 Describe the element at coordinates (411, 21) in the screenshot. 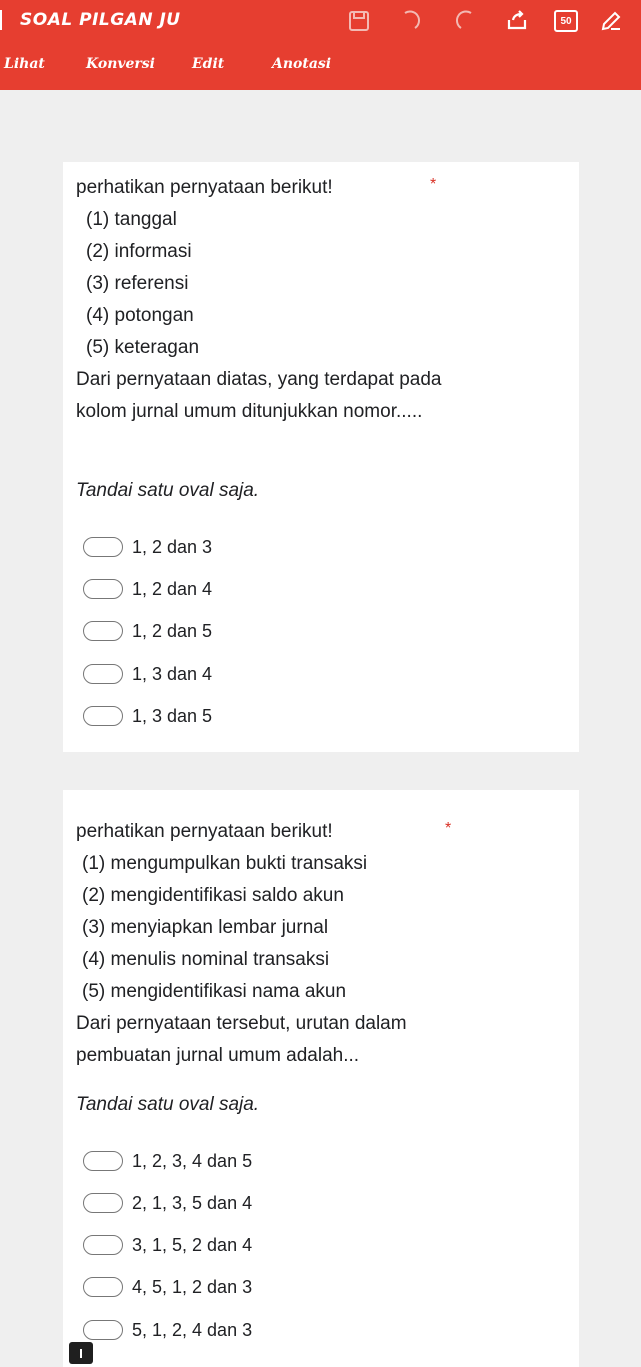

I see `undo-icon` at that location.